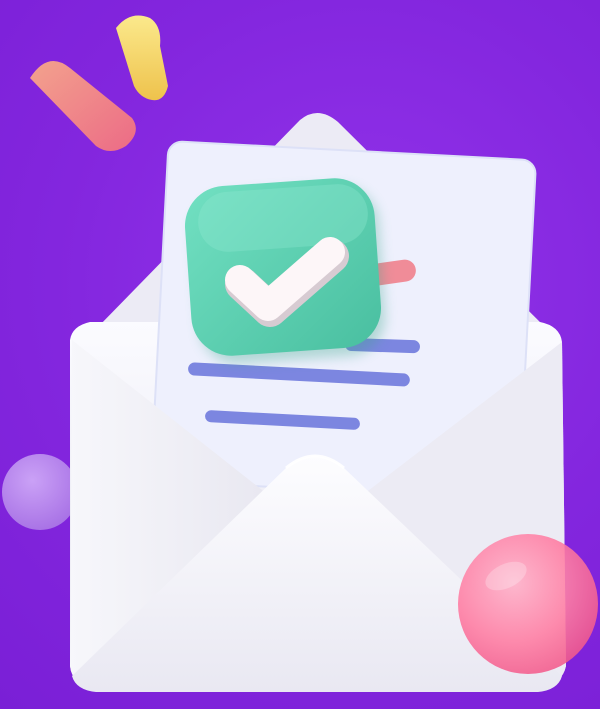  I want to click on bubble-lavender-icon, so click(40, 492).